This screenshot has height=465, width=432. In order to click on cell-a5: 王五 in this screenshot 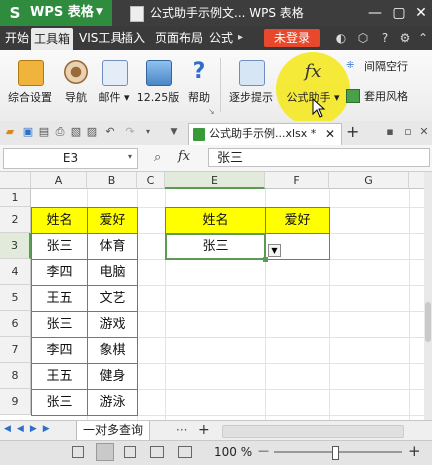, I will do `click(59, 298)`.